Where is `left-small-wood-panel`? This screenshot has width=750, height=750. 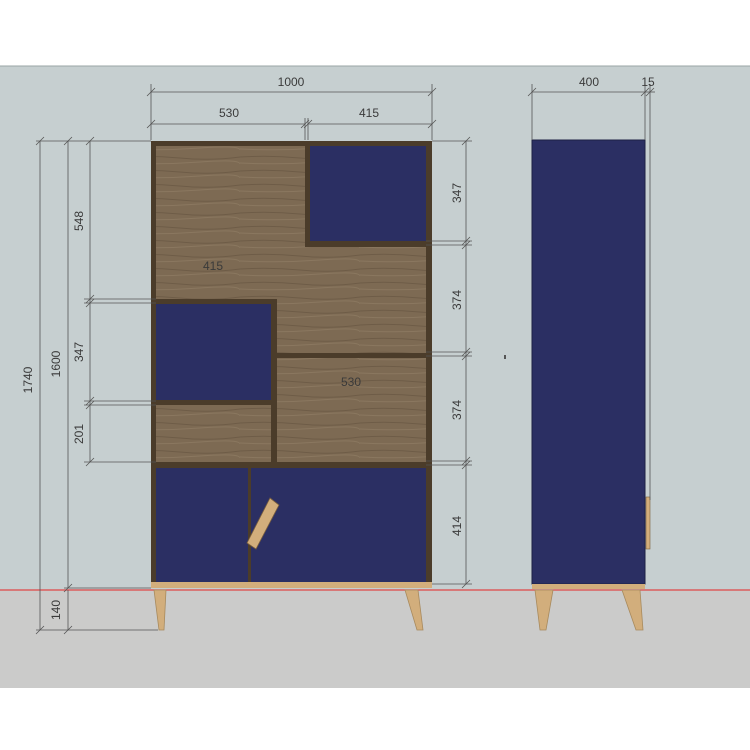 left-small-wood-panel is located at coordinates (213, 433).